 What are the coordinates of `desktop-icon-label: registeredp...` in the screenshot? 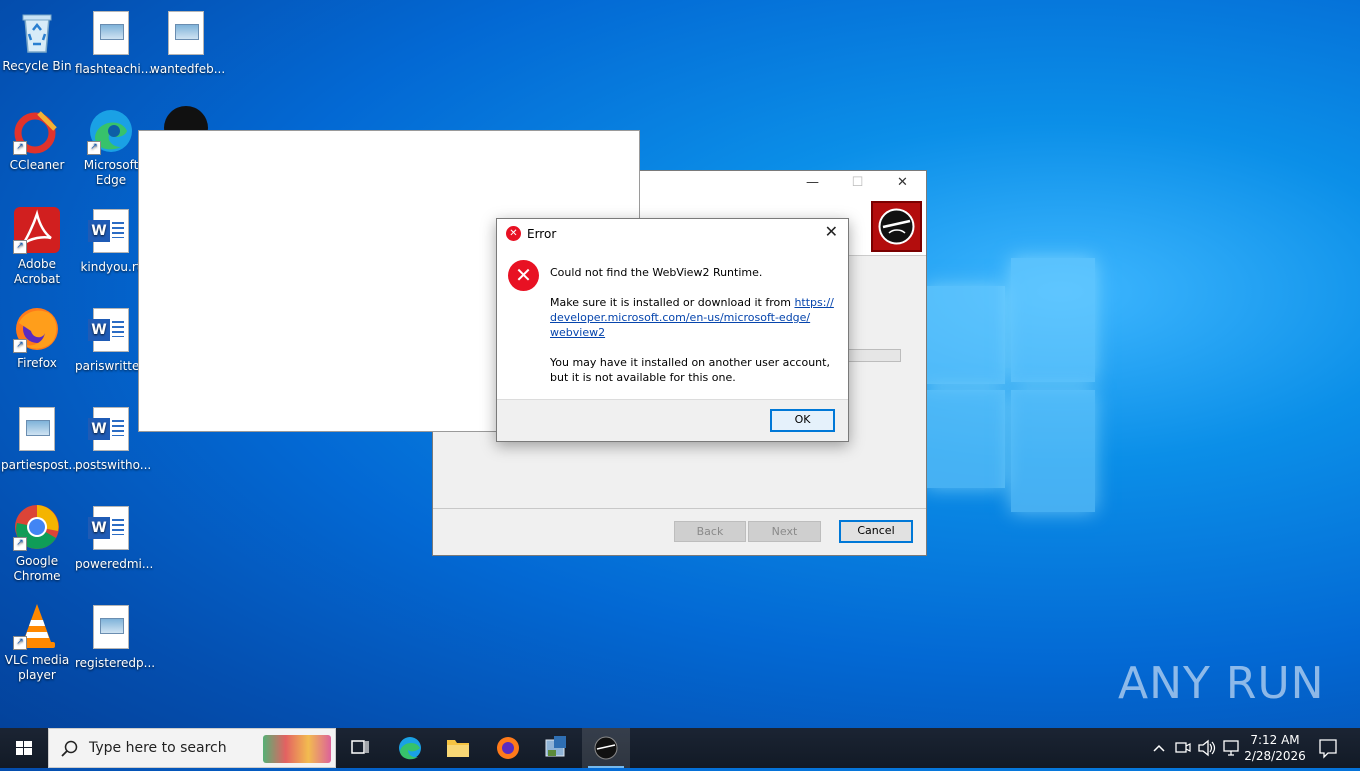 It's located at (115, 663).